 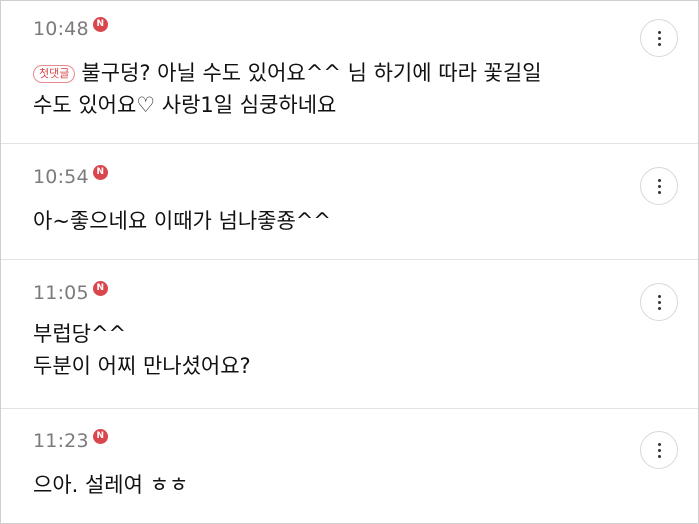 I want to click on comment-line: 으아. 설레여 ㅎㅎ, so click(x=111, y=485).